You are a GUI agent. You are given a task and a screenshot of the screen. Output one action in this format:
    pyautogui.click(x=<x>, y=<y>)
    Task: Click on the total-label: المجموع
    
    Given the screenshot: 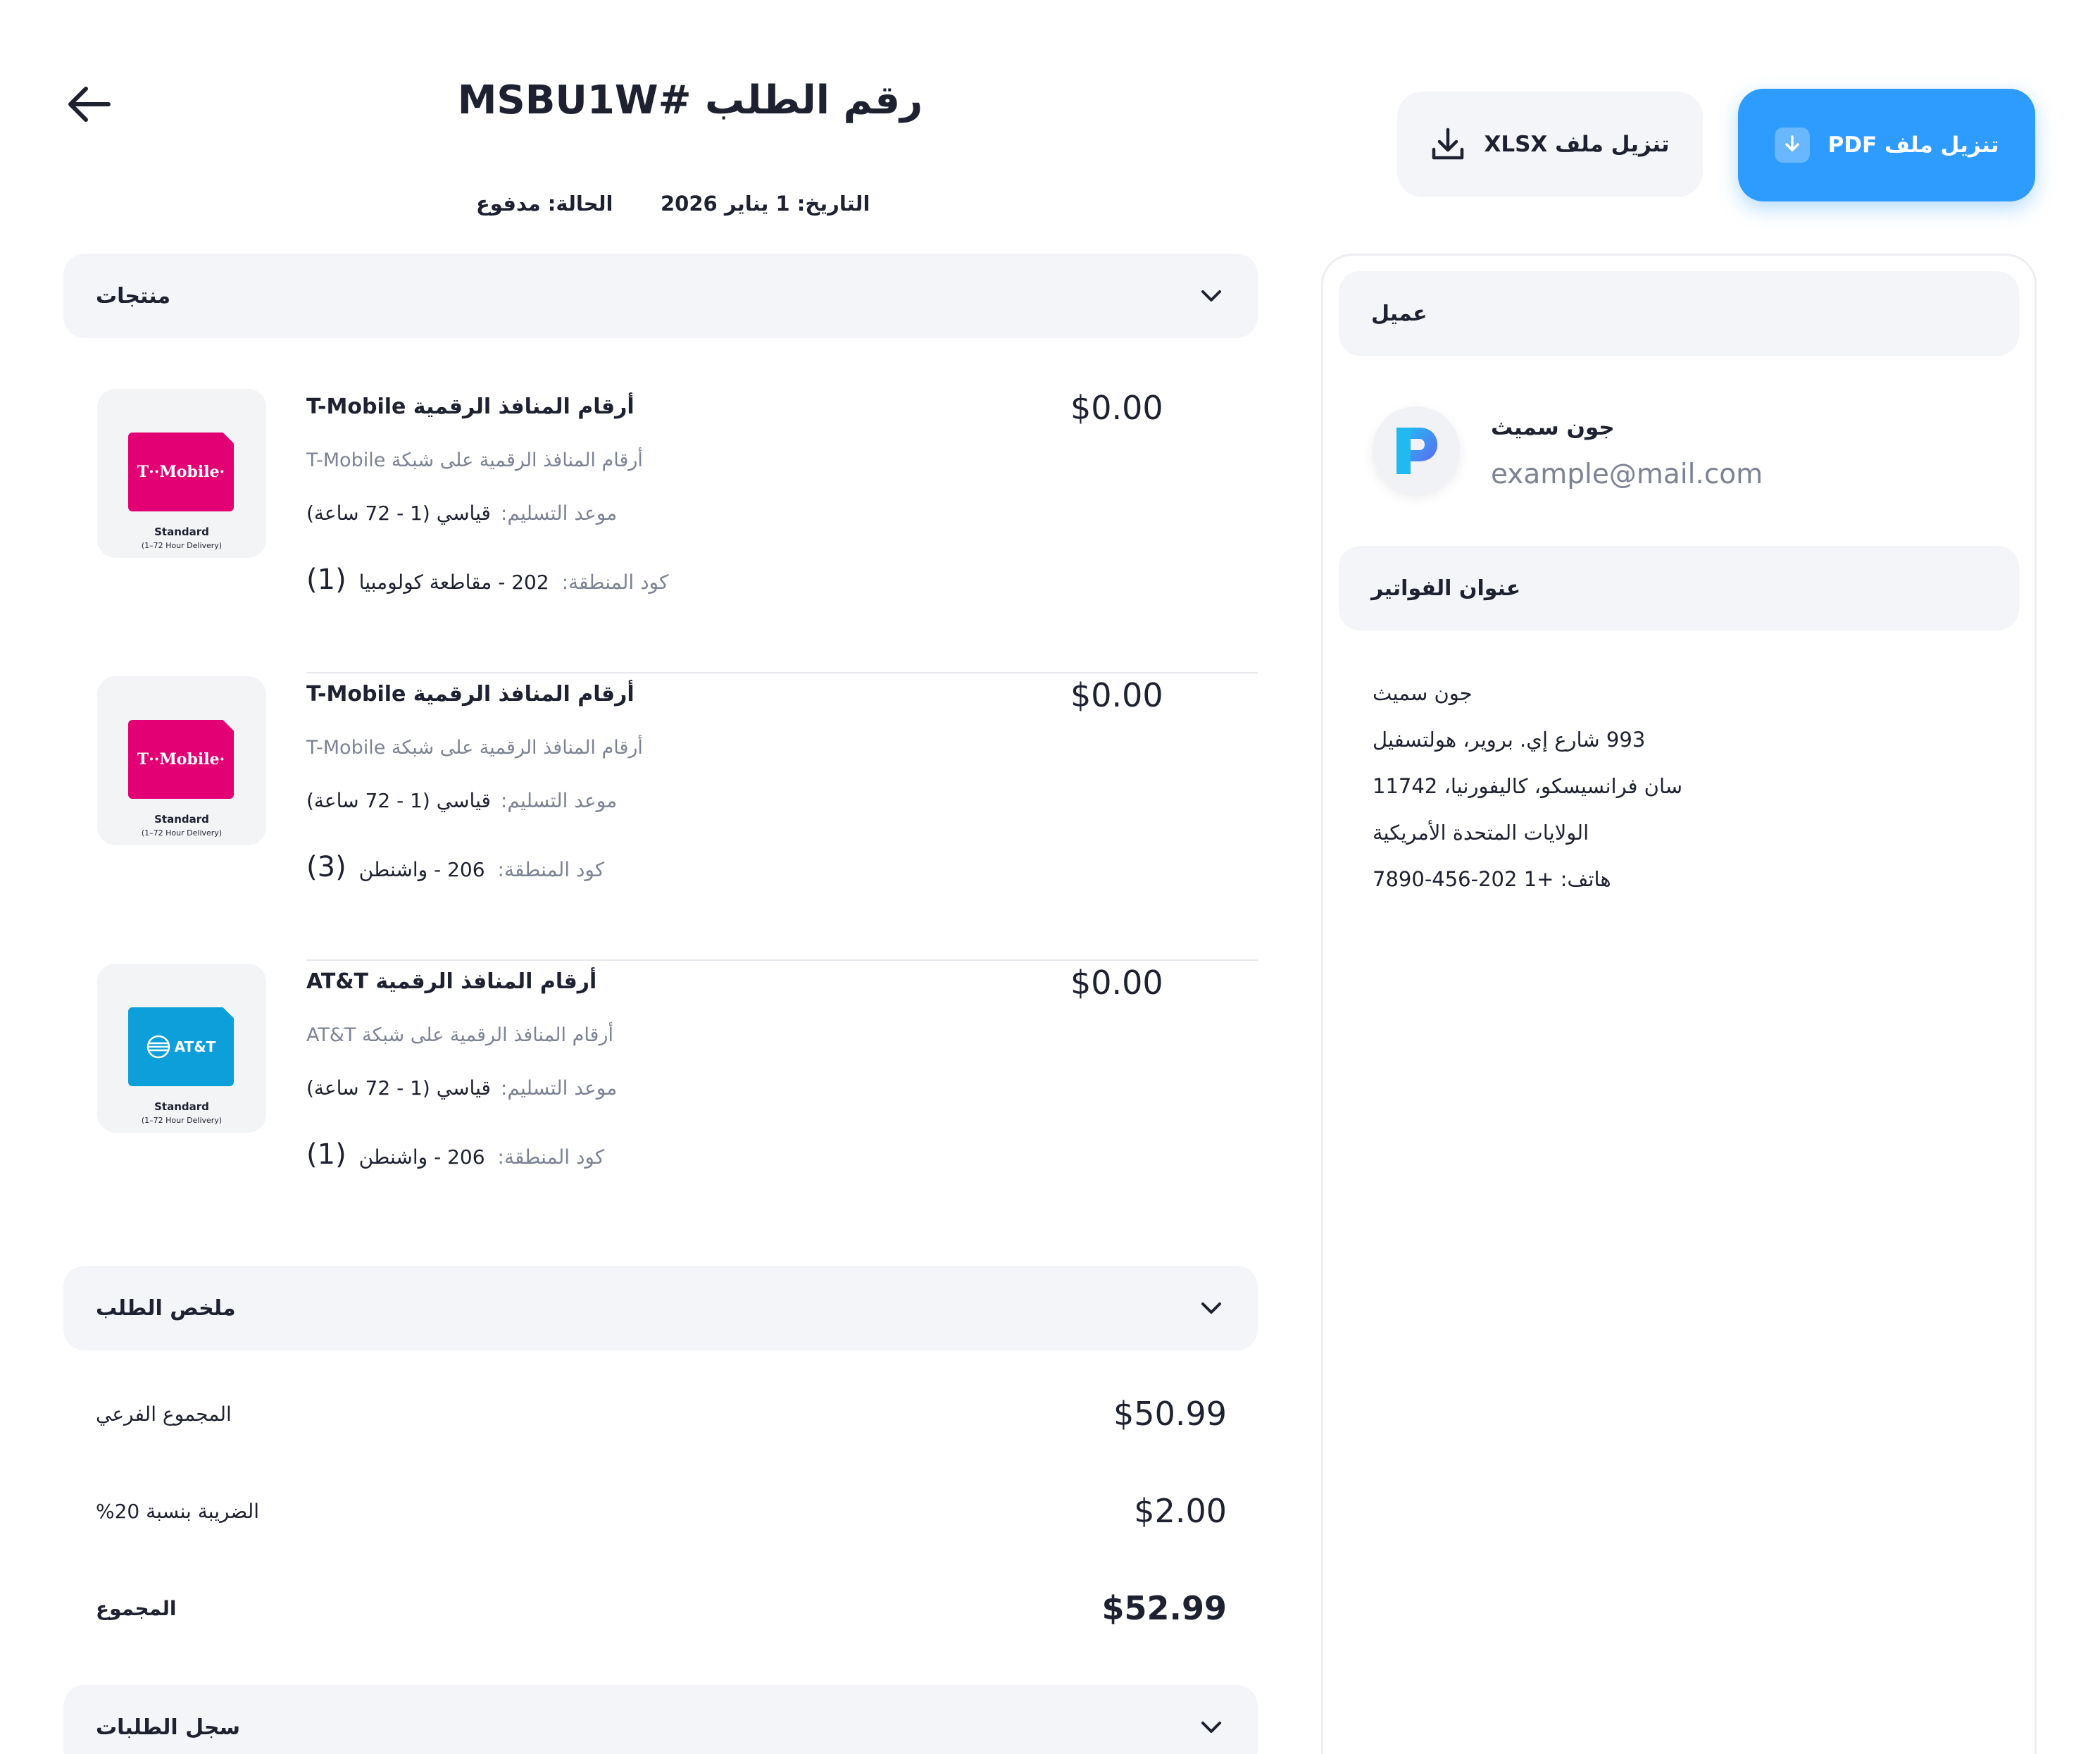 What is the action you would take?
    pyautogui.click(x=136, y=1608)
    